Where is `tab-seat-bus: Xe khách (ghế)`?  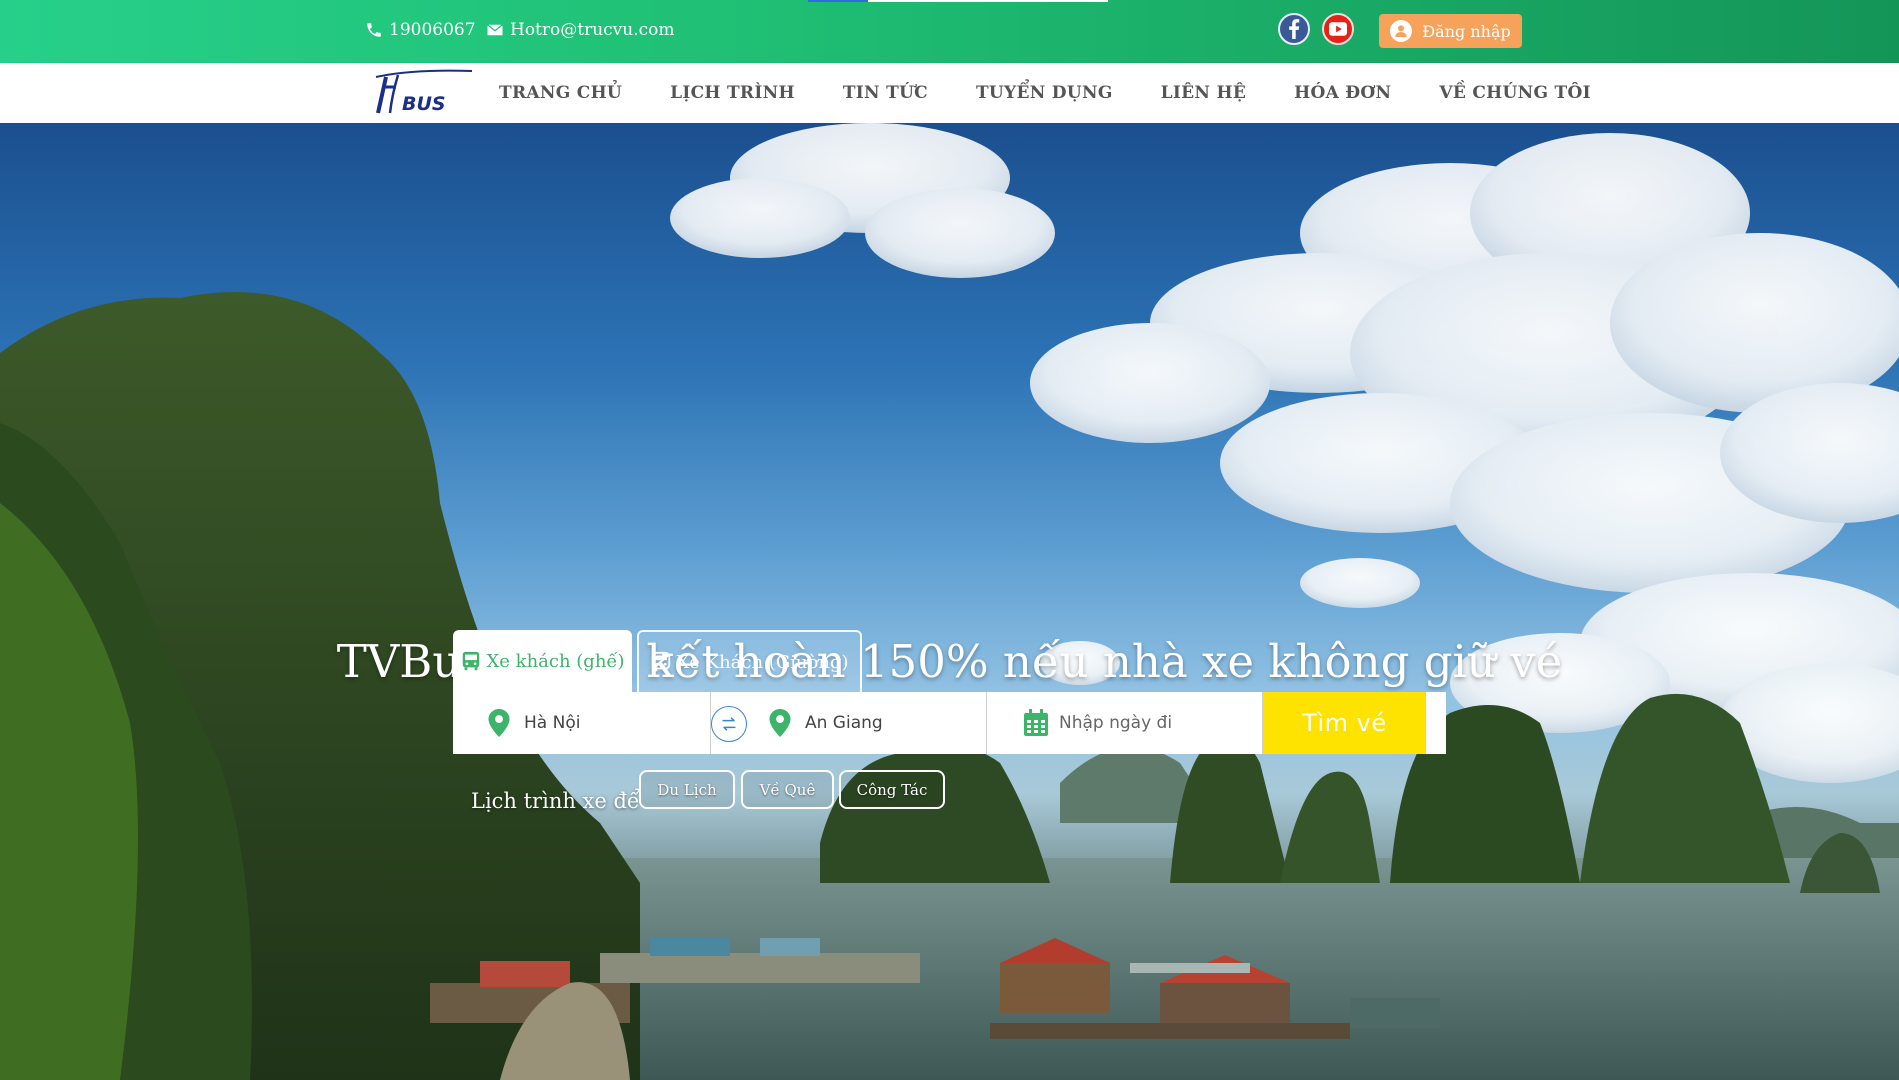 tab-seat-bus: Xe khách (ghế) is located at coordinates (542, 661).